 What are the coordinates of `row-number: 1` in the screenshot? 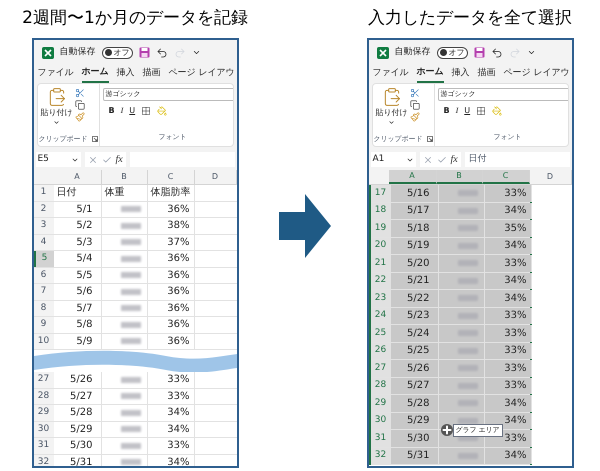 It's located at (44, 192).